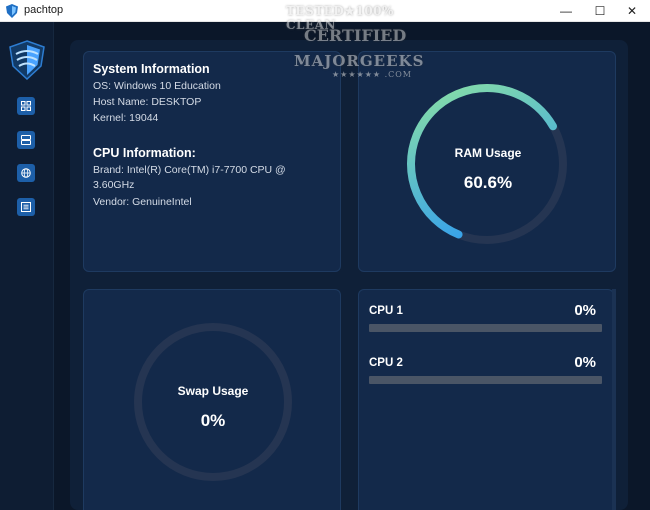 The width and height of the screenshot is (650, 510). What do you see at coordinates (126, 118) in the screenshot?
I see `kernel-text: Kernel: 19044` at bounding box center [126, 118].